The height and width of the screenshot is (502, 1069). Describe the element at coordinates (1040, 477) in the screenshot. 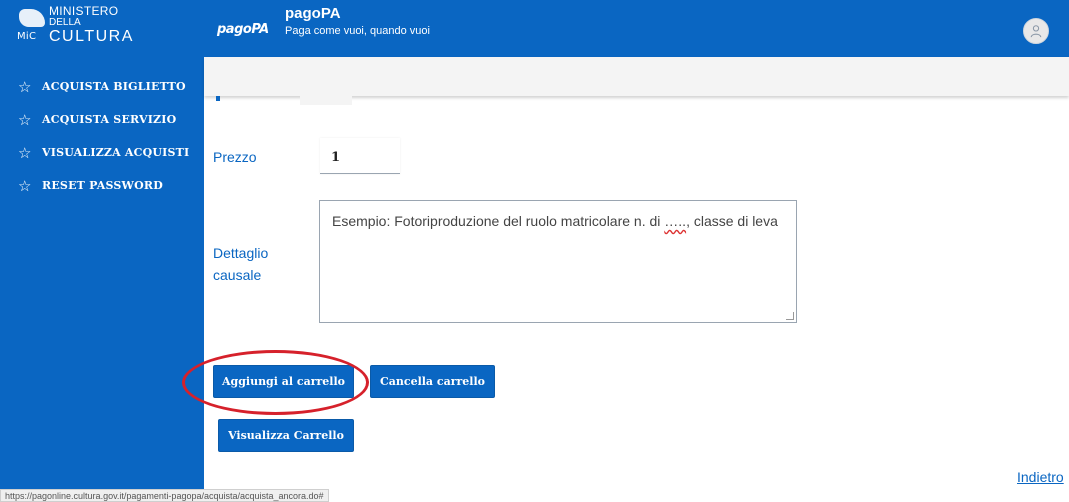

I see `back-link: Indietro` at that location.